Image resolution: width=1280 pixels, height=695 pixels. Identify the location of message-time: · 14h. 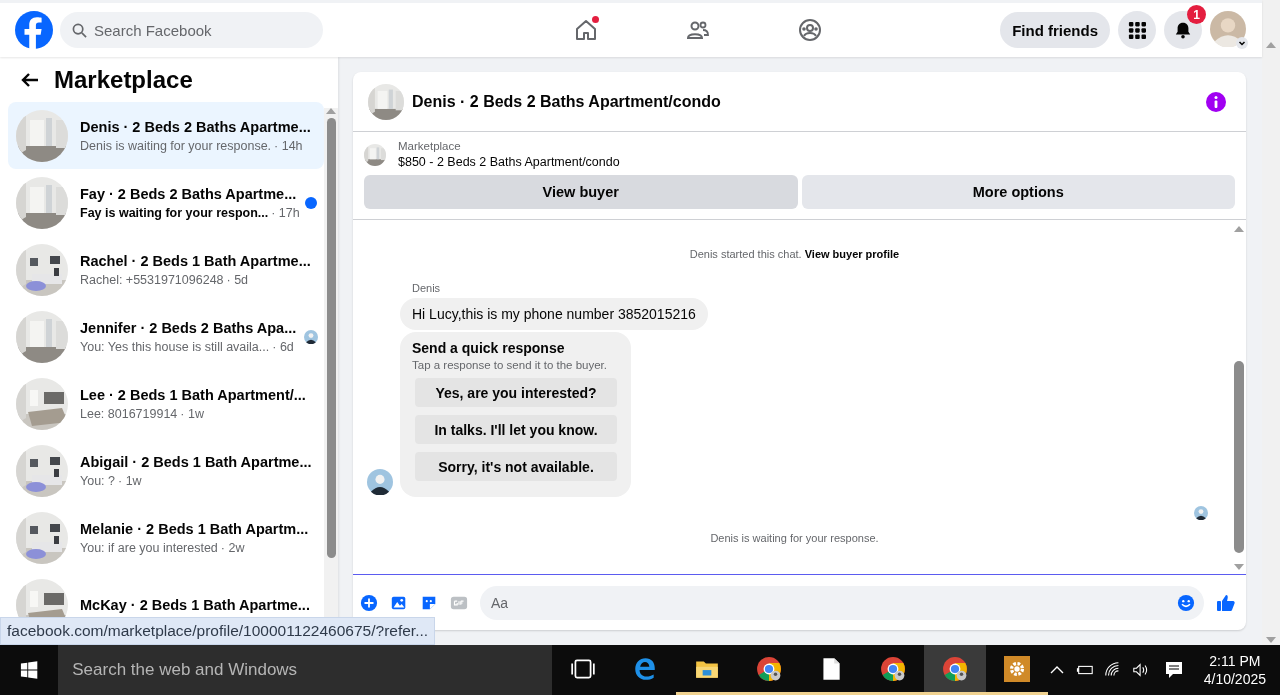
(288, 145).